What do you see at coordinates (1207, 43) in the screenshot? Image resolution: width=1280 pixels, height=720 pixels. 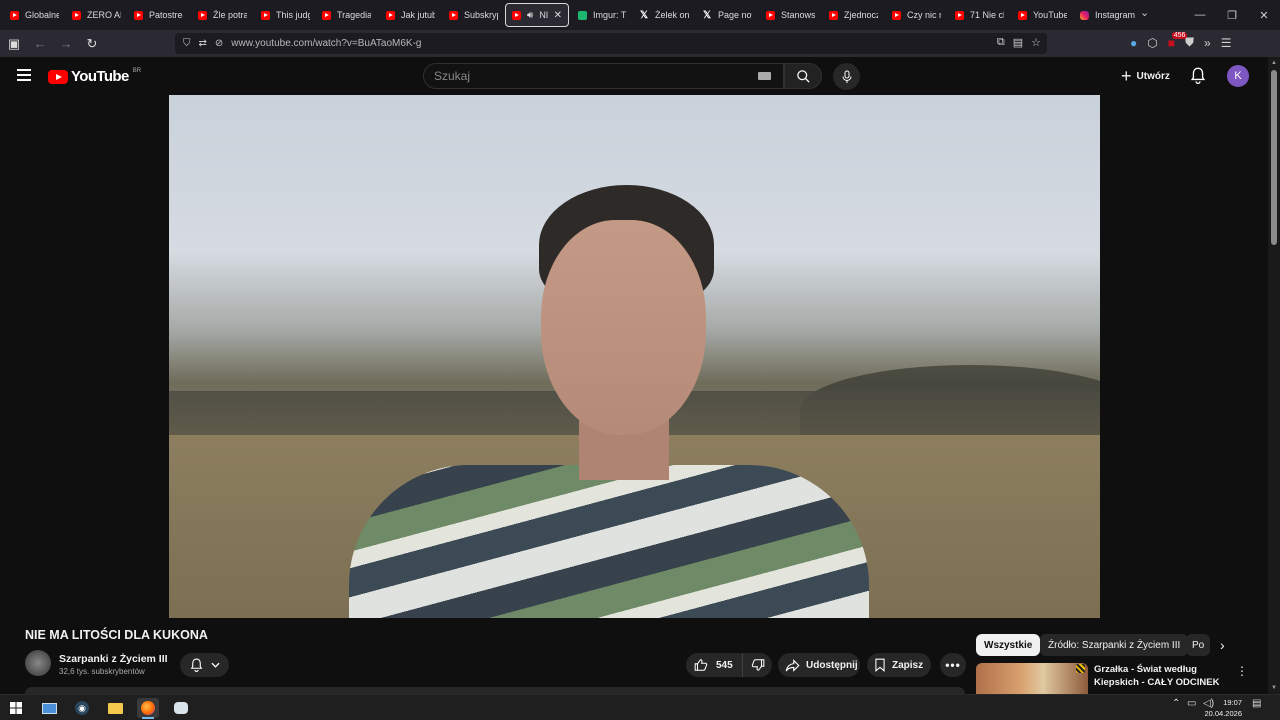 I see `overflow-menu-icon: »` at bounding box center [1207, 43].